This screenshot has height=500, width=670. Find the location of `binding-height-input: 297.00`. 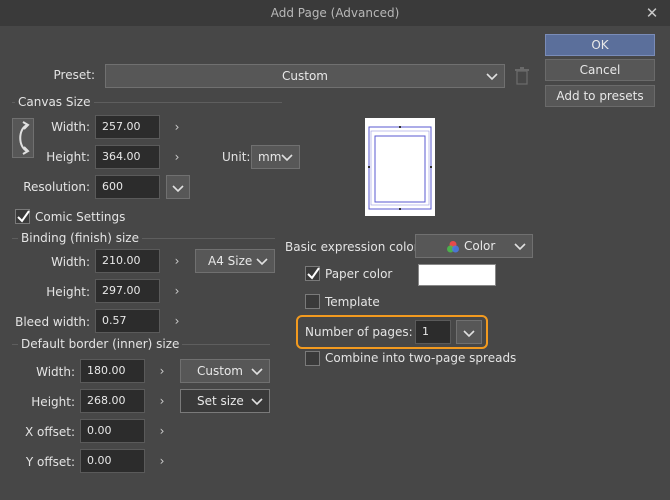

binding-height-input: 297.00 is located at coordinates (127, 291).